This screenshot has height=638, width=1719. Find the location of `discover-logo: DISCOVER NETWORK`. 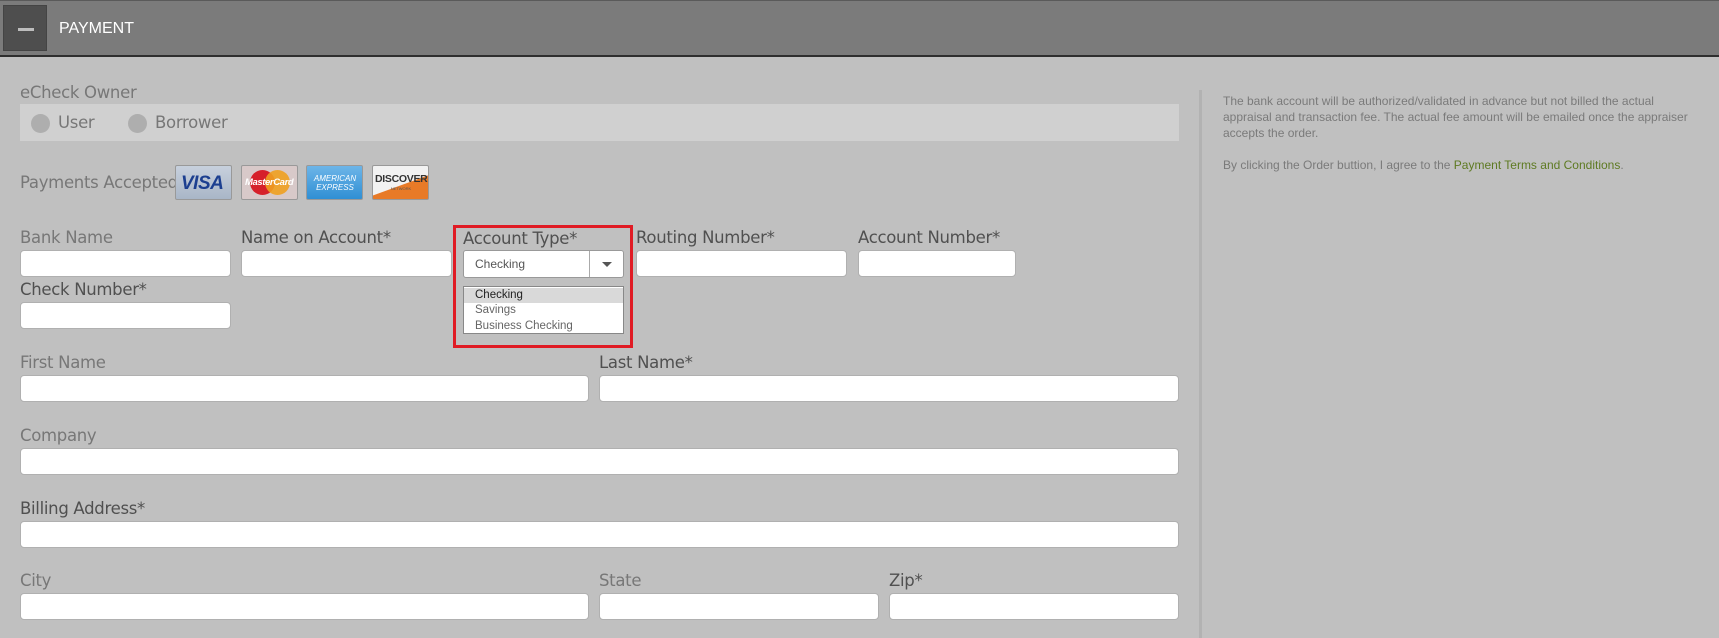

discover-logo: DISCOVER NETWORK is located at coordinates (400, 182).